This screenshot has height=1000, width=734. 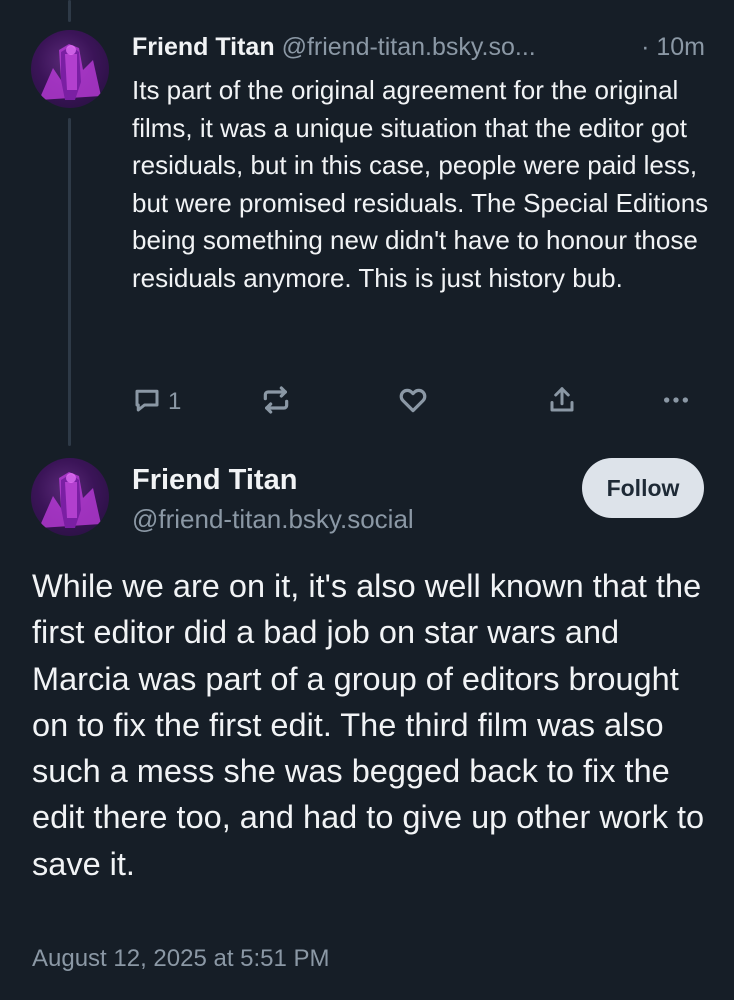 I want to click on more-dots-icon, so click(x=676, y=402).